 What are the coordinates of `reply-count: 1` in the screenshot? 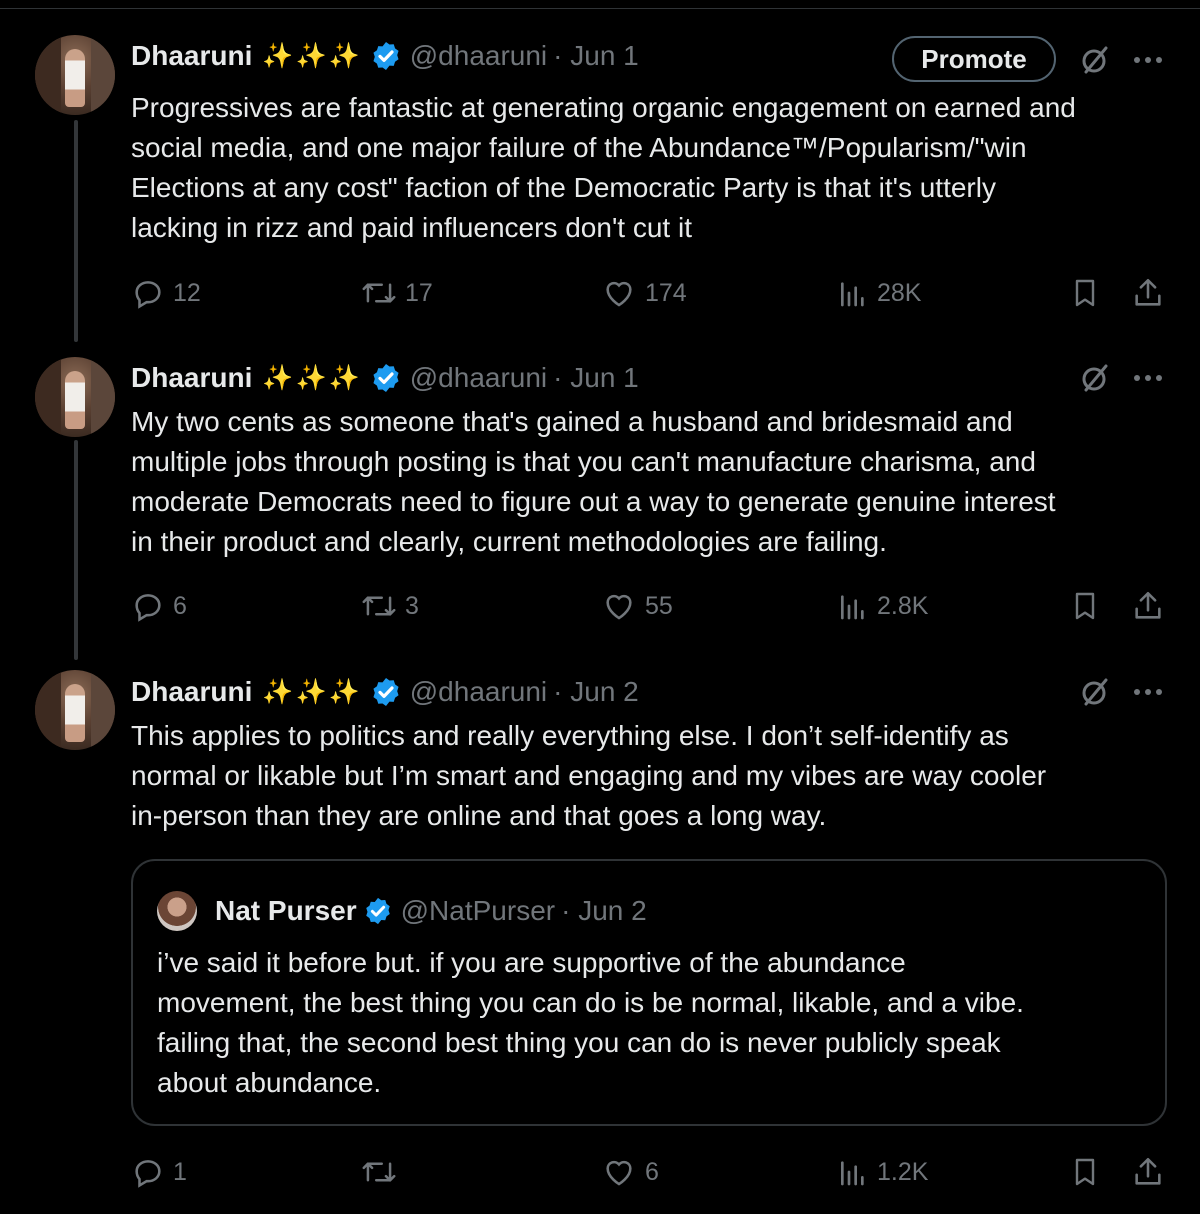 It's located at (180, 1171).